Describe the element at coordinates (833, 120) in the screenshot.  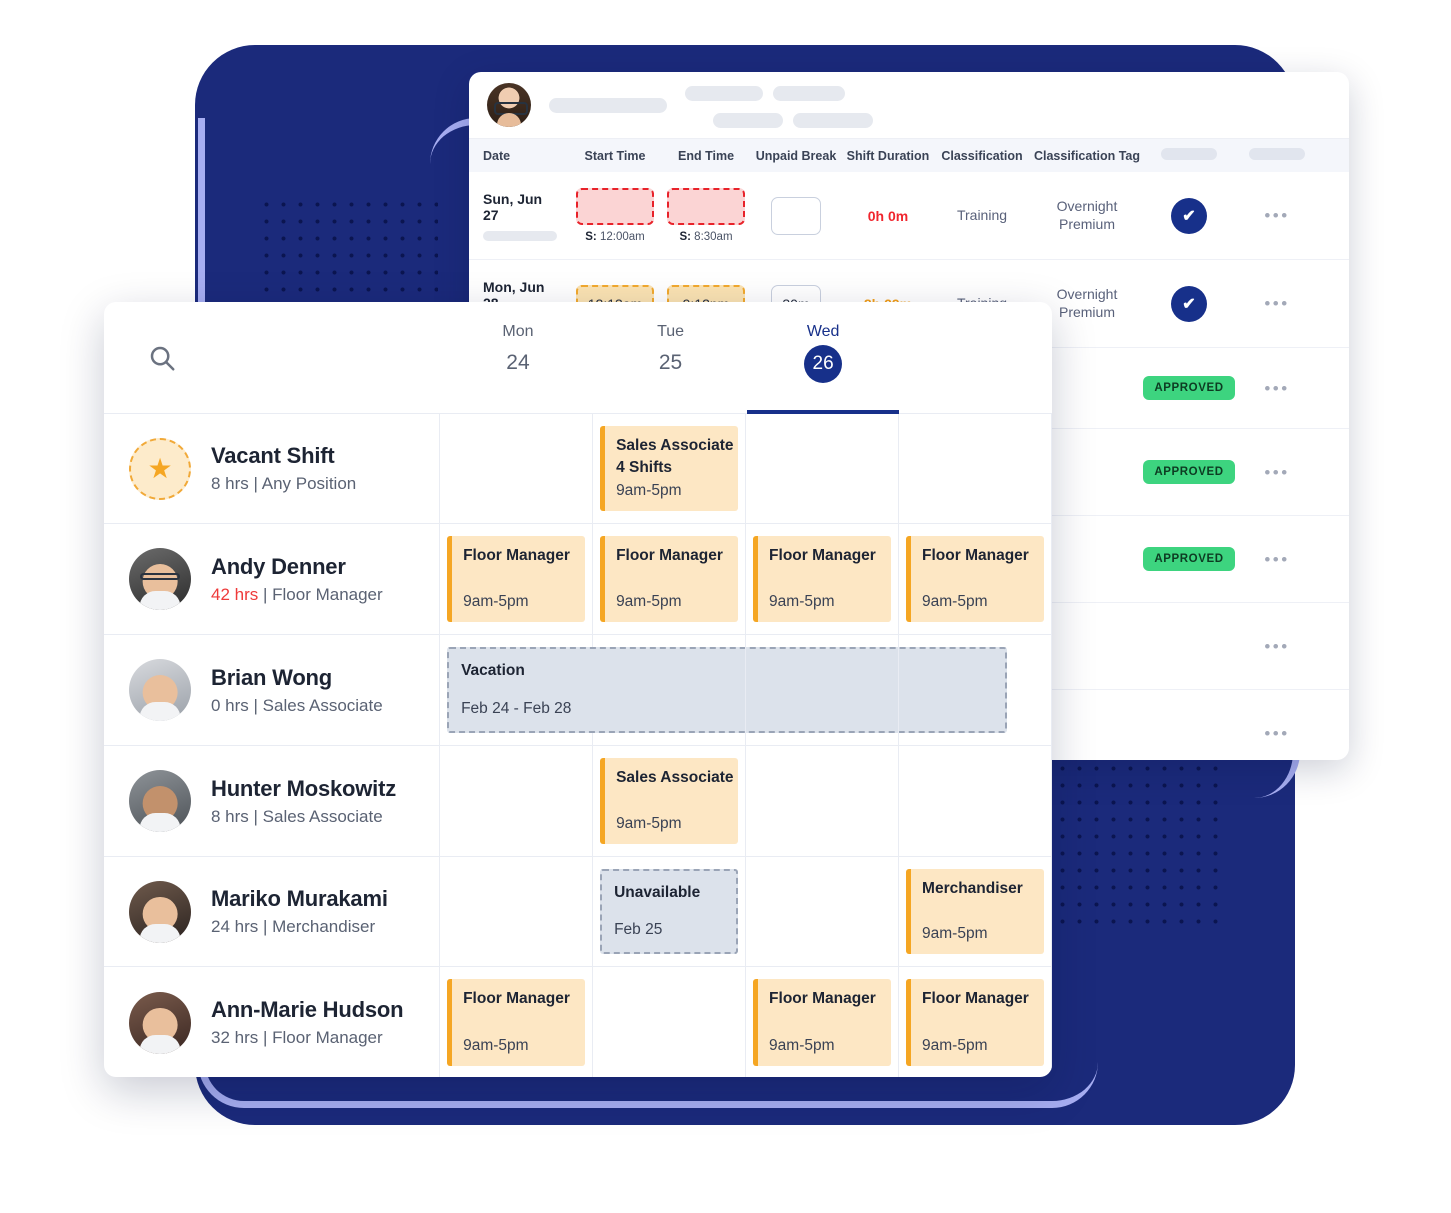
I see `skeleton-bar` at that location.